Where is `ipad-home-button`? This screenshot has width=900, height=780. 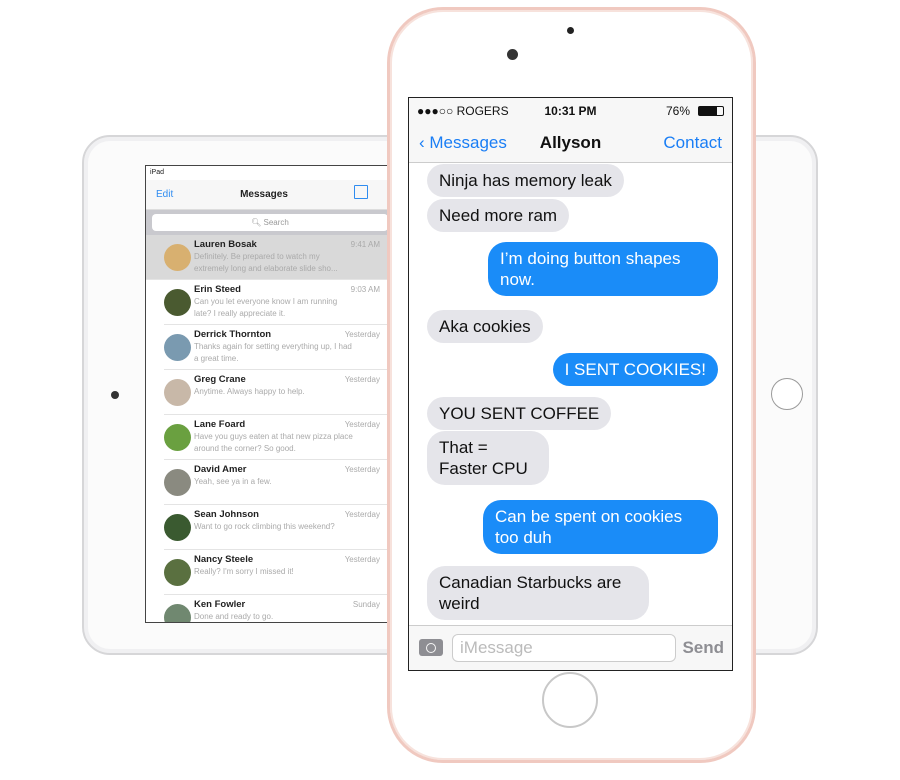 ipad-home-button is located at coordinates (787, 394).